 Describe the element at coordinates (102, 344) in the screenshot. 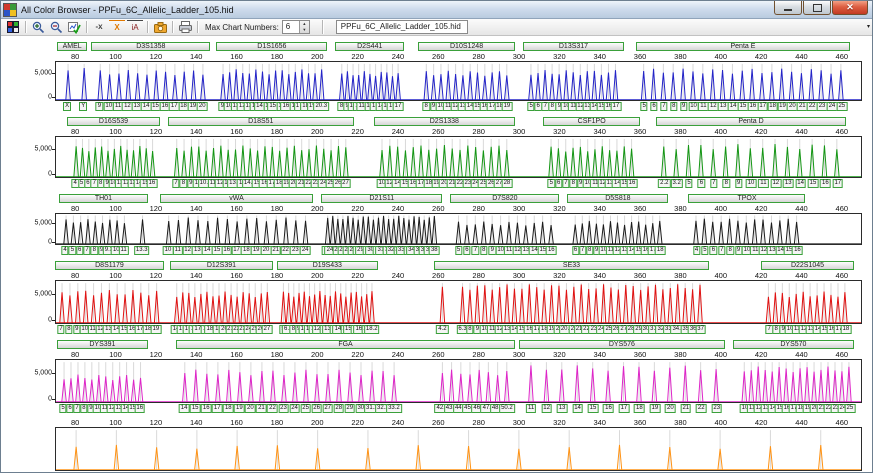

I see `marker-label-dys391: DYS391` at that location.